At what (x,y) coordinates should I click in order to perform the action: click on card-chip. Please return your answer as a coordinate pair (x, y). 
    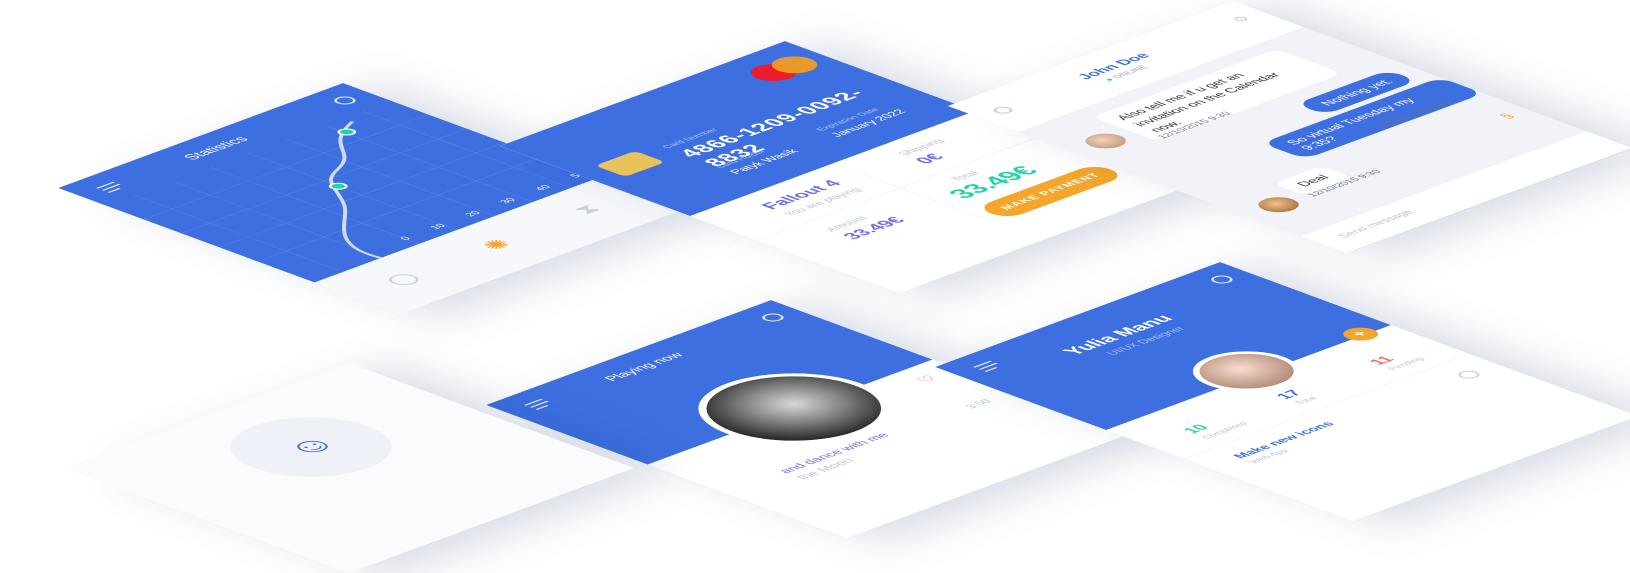
    Looking at the image, I should click on (630, 163).